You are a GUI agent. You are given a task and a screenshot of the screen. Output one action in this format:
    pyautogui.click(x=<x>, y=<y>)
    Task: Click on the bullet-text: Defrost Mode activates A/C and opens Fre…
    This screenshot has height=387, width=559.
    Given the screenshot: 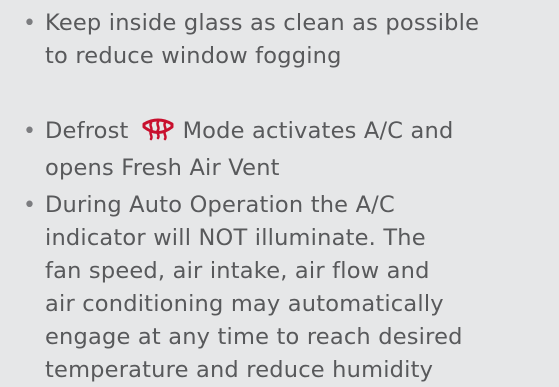 What is the action you would take?
    pyautogui.click(x=249, y=150)
    